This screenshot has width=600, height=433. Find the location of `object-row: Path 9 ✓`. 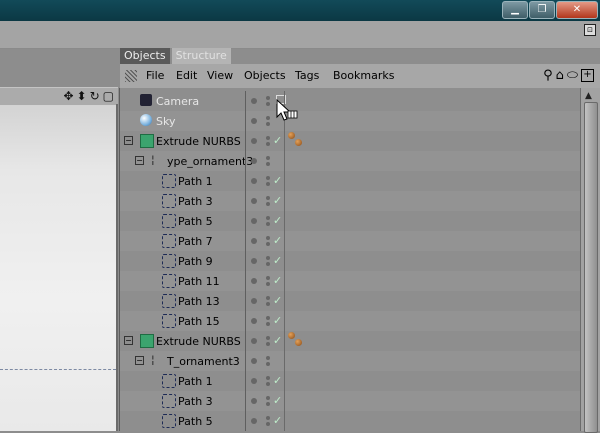

object-row: Path 9 ✓ is located at coordinates (350, 261).